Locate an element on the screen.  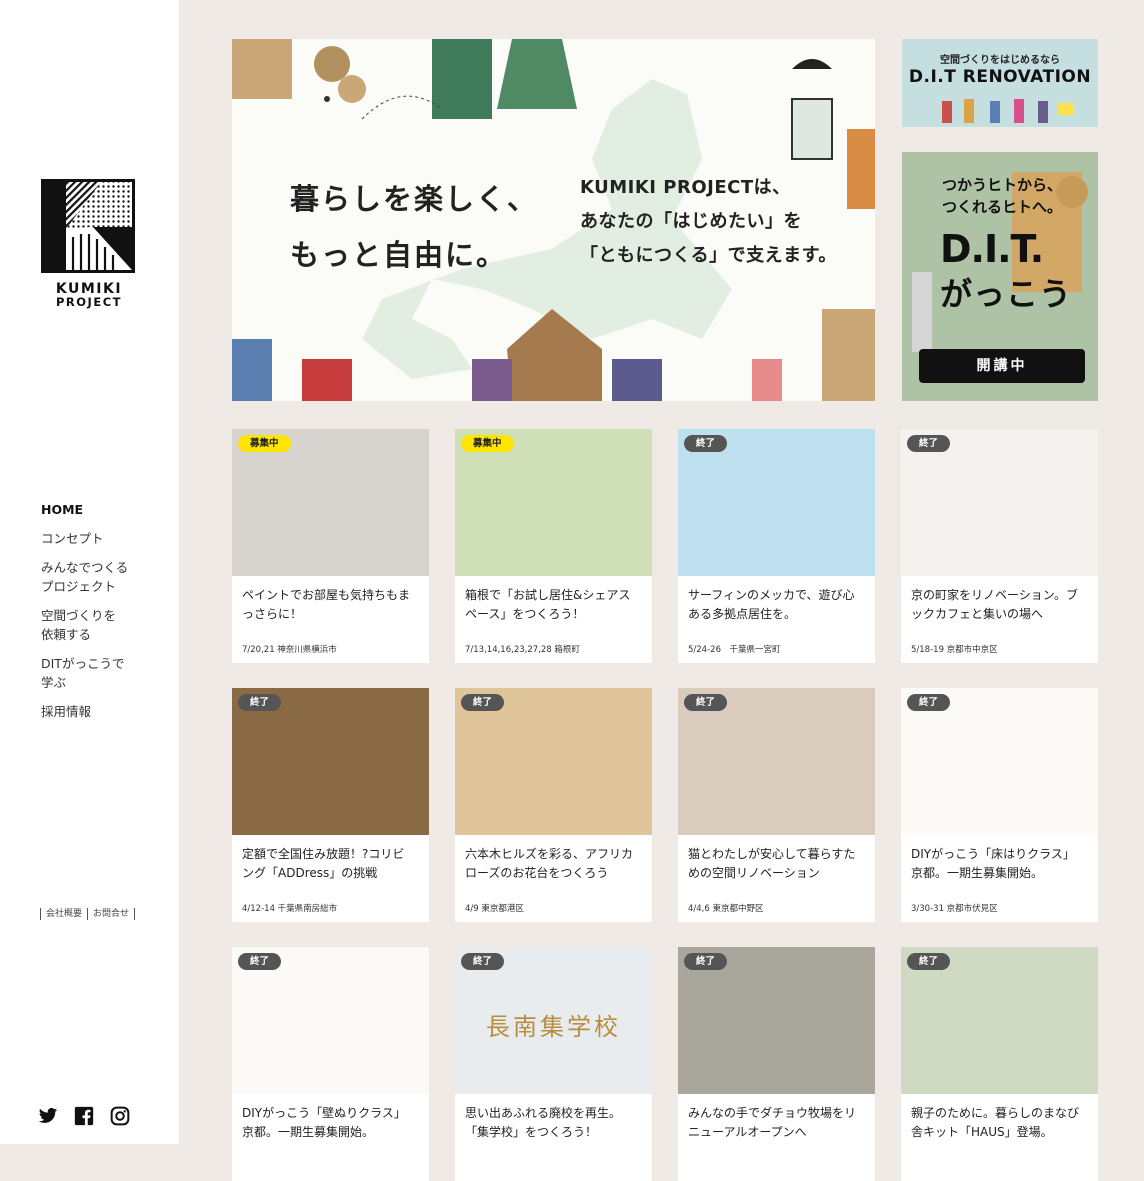
facebook-icon is located at coordinates (84, 1116).